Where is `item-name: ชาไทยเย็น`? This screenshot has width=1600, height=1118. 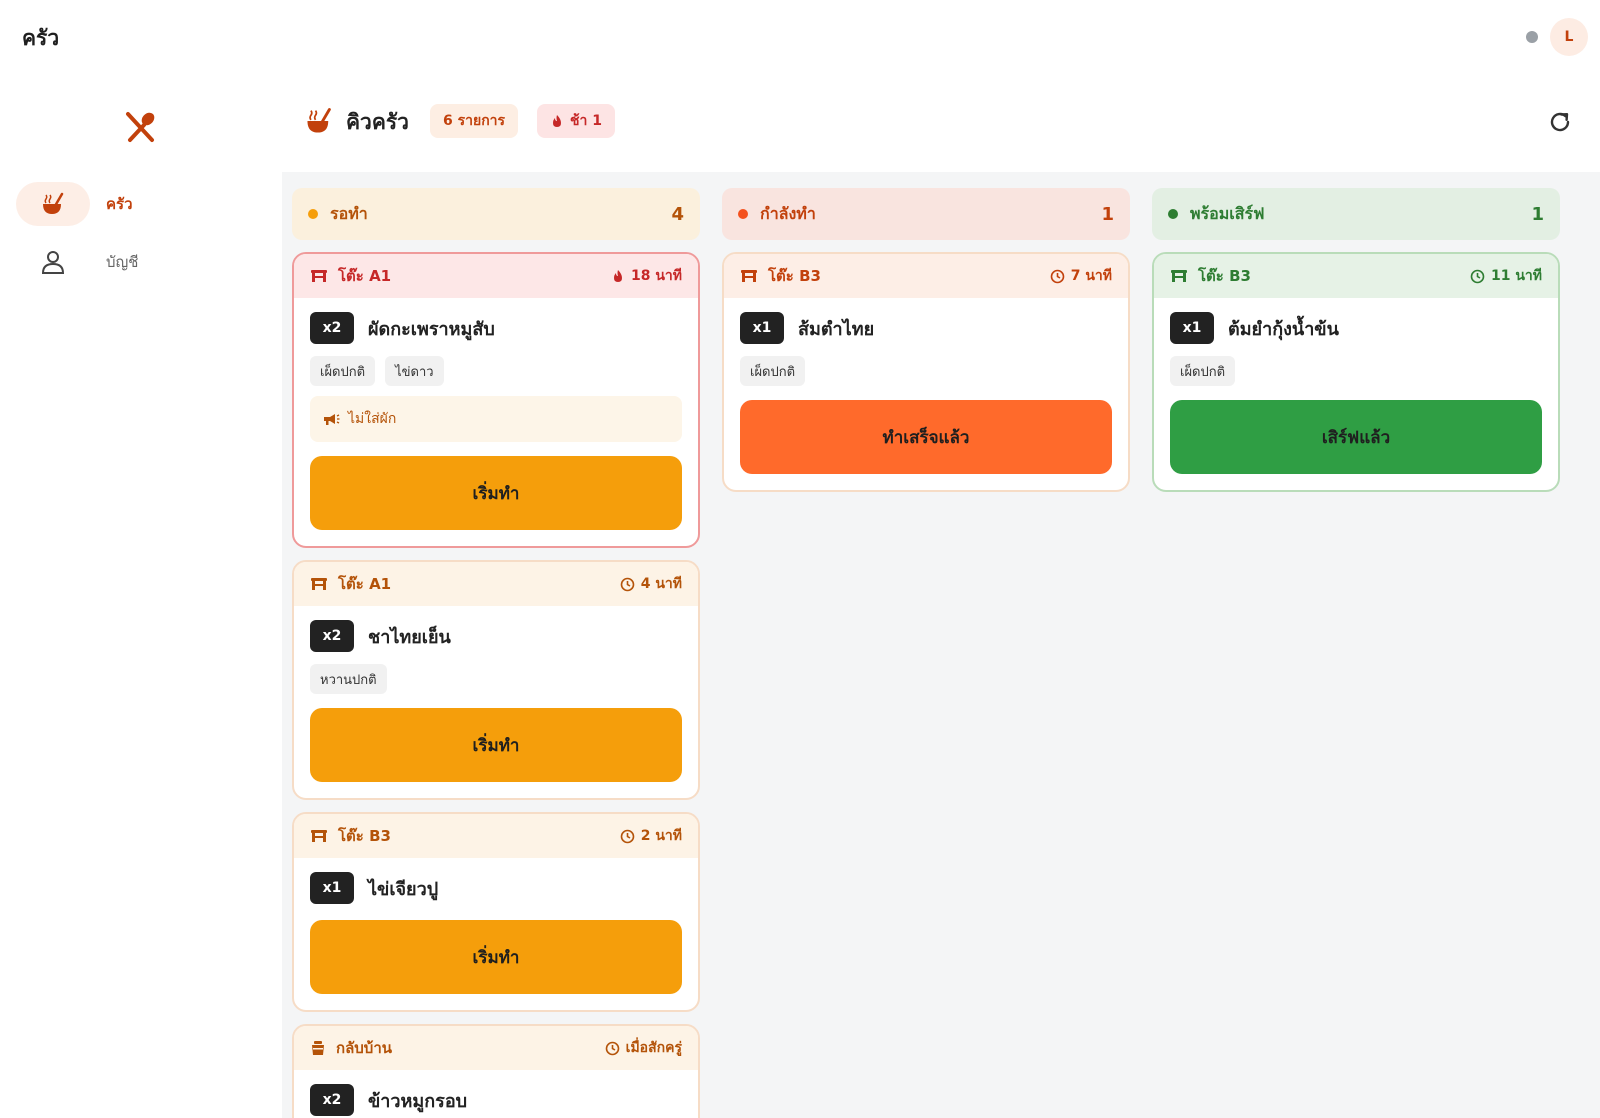
item-name: ชาไทยเย็น is located at coordinates (409, 637).